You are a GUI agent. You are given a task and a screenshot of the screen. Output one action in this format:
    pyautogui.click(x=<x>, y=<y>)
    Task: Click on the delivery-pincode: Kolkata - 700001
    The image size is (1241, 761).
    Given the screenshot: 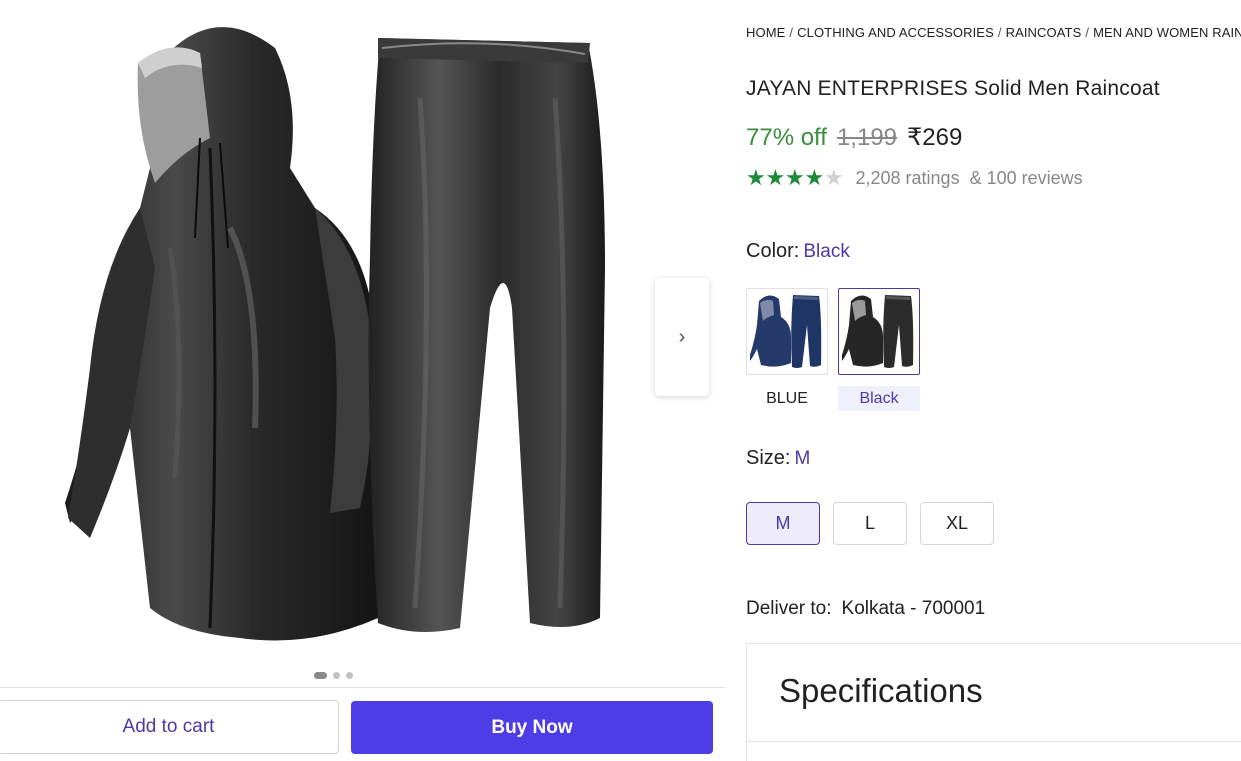 What is the action you would take?
    pyautogui.click(x=913, y=608)
    